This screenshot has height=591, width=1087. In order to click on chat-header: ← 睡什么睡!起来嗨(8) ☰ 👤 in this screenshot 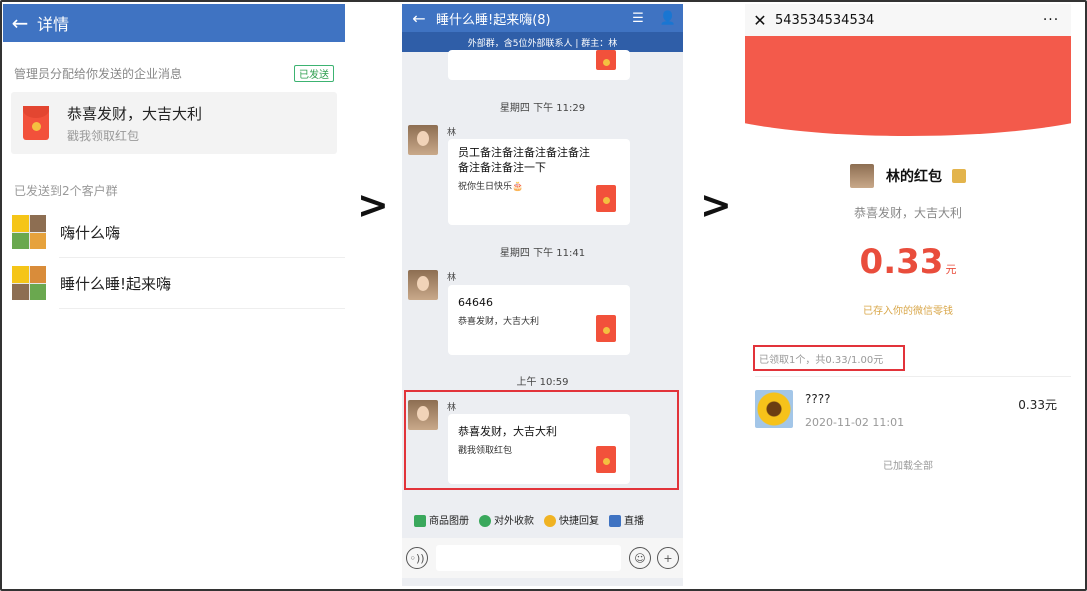, I will do `click(542, 18)`.